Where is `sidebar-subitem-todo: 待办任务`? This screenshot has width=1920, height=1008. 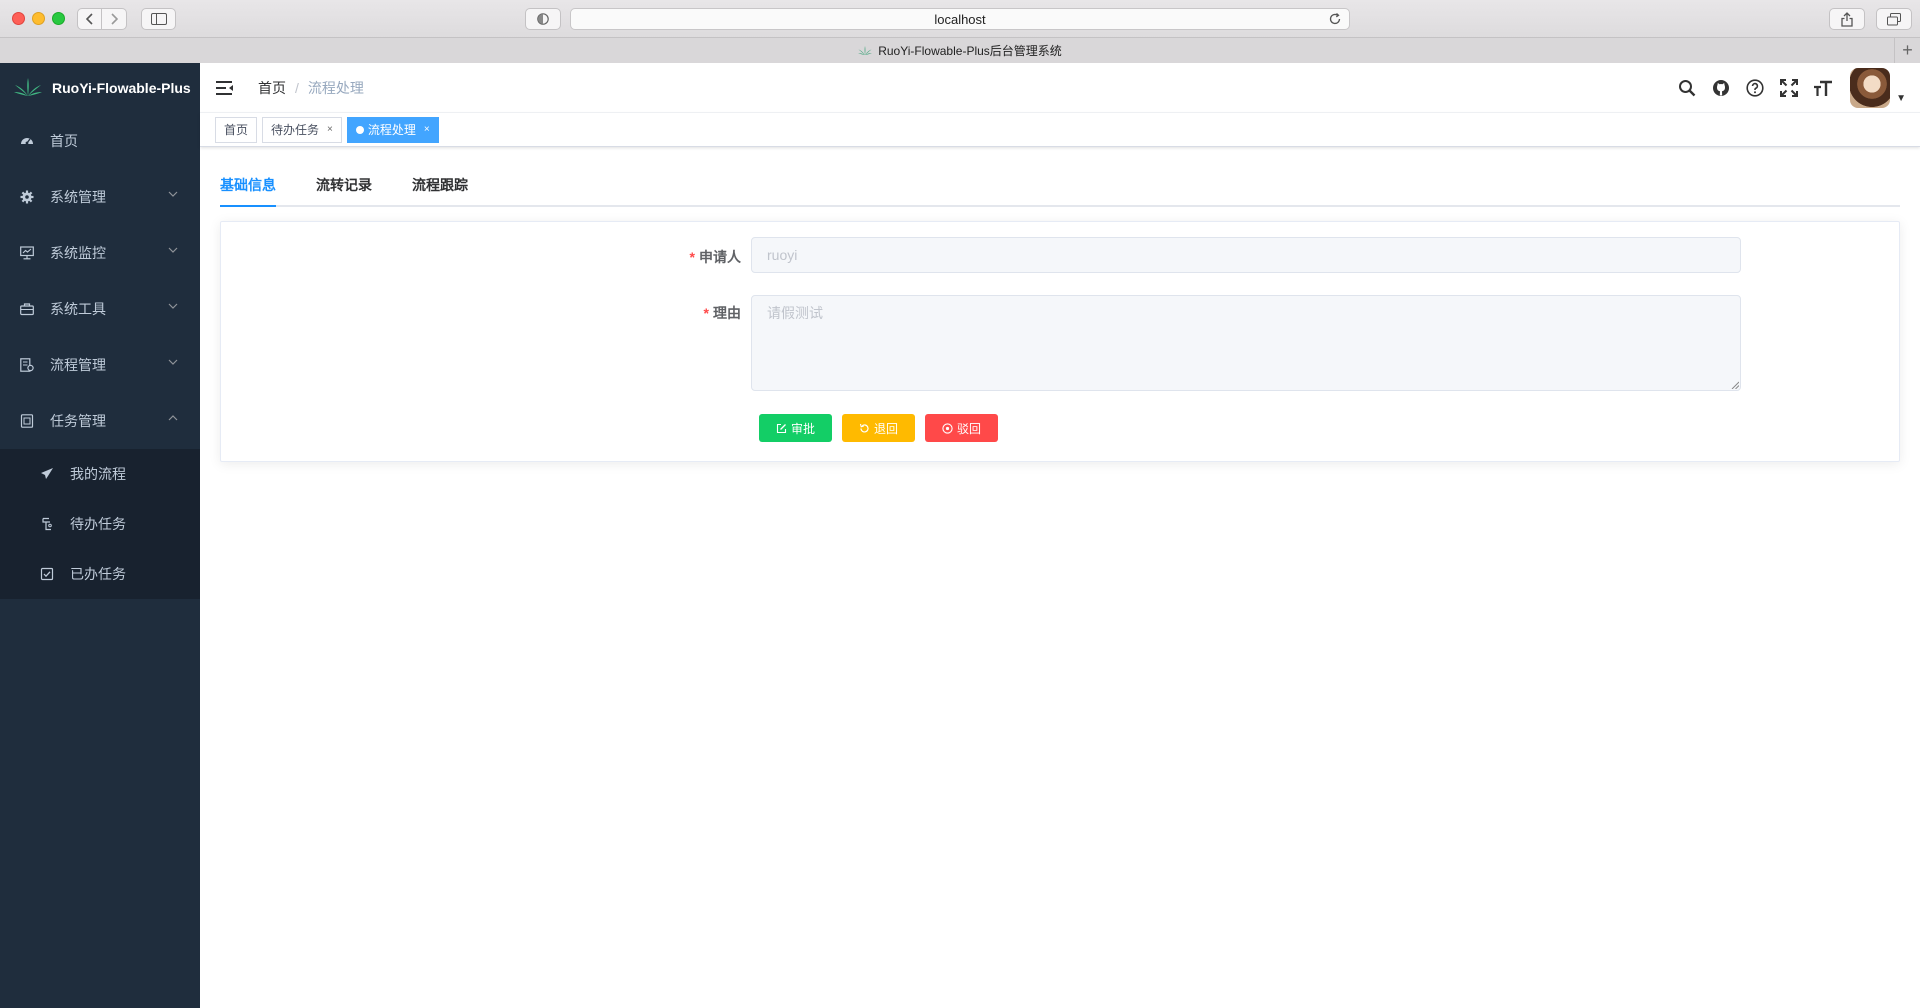 sidebar-subitem-todo: 待办任务 is located at coordinates (100, 524).